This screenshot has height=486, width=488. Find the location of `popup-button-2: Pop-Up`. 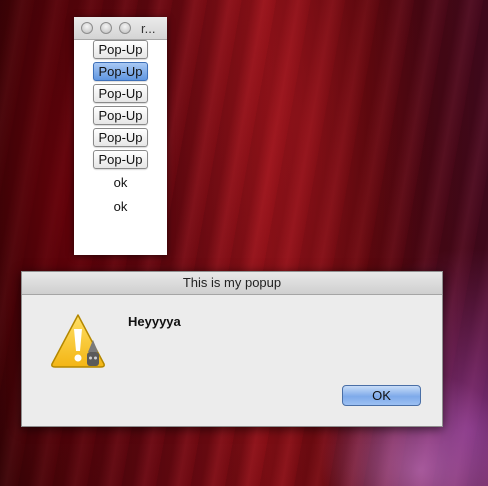

popup-button-2: Pop-Up is located at coordinates (120, 71).